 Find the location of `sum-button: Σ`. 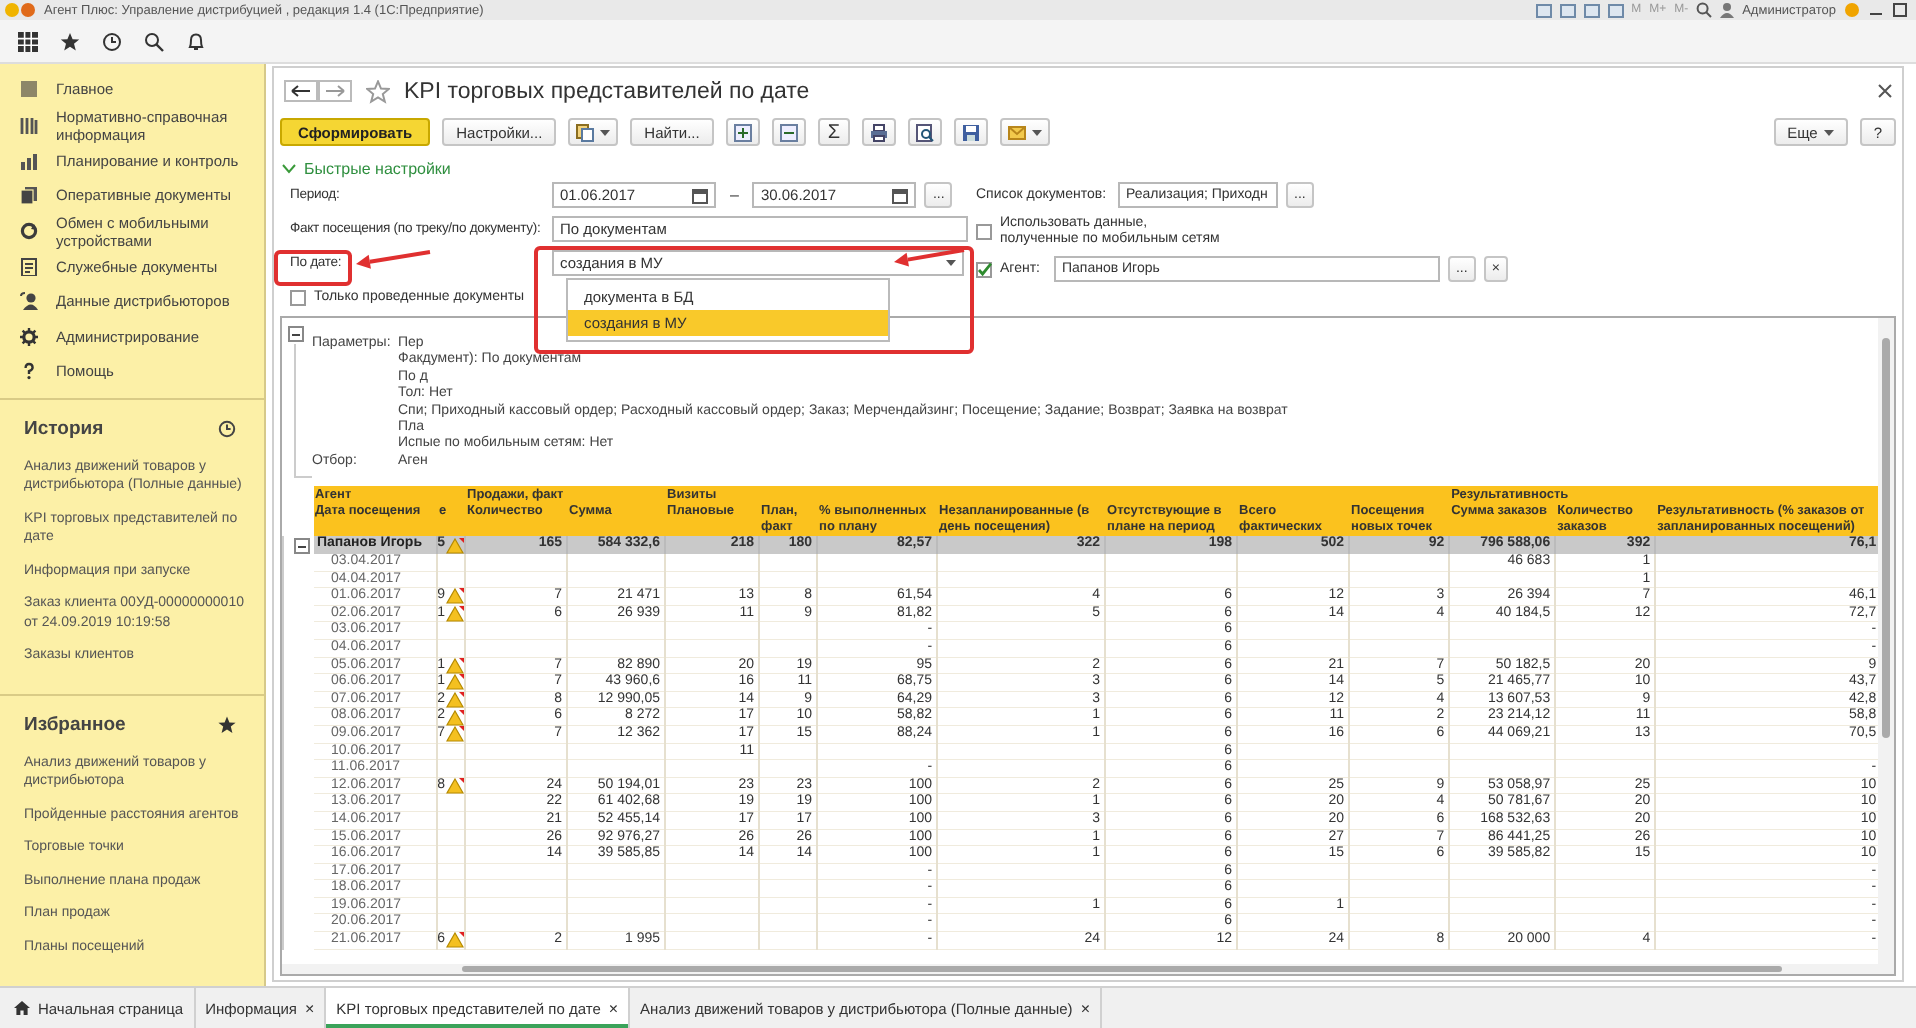

sum-button: Σ is located at coordinates (834, 132).